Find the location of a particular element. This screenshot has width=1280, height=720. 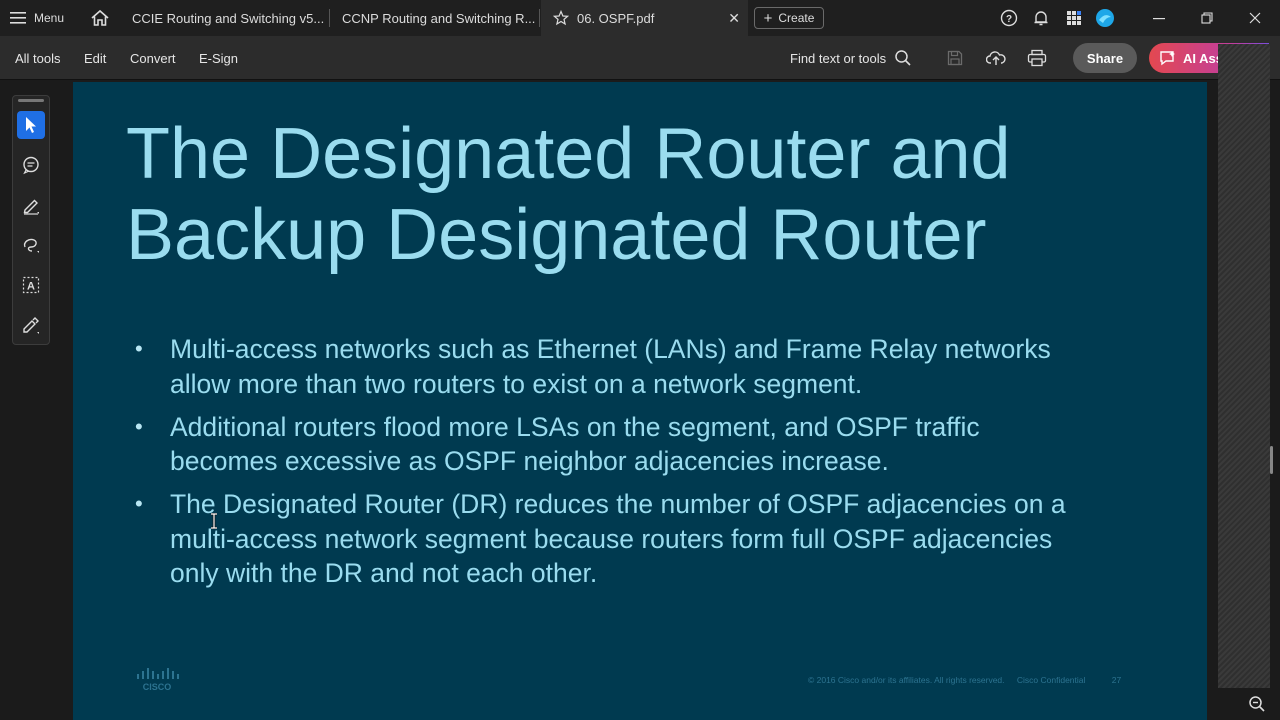

zoom-icon is located at coordinates (1257, 704).